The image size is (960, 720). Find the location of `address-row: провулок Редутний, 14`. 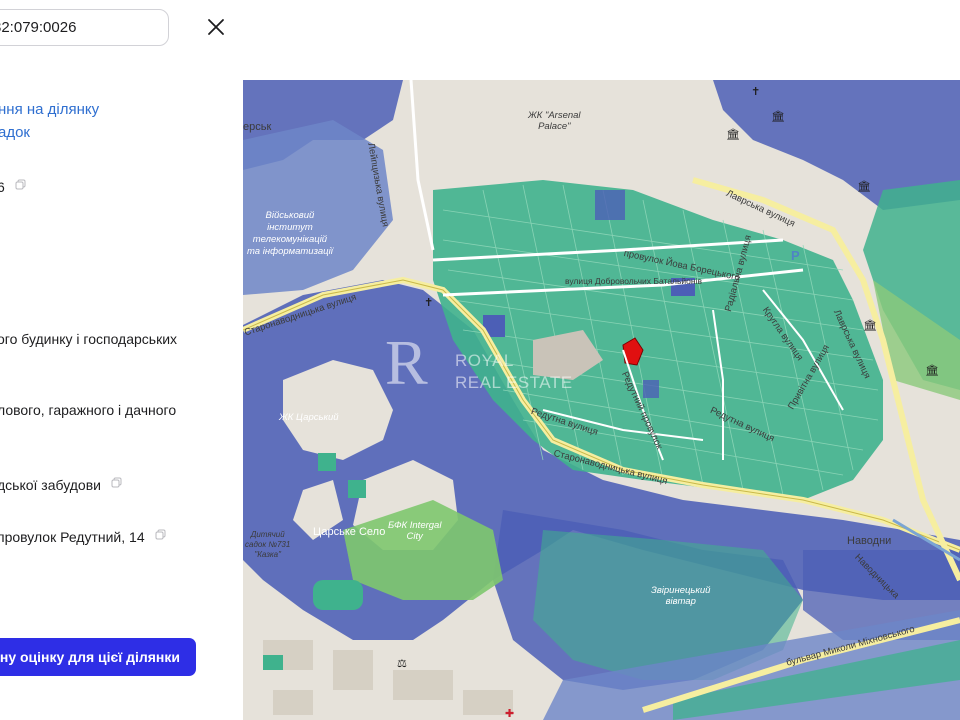

address-row: провулок Редутний, 14 is located at coordinates (83, 536).